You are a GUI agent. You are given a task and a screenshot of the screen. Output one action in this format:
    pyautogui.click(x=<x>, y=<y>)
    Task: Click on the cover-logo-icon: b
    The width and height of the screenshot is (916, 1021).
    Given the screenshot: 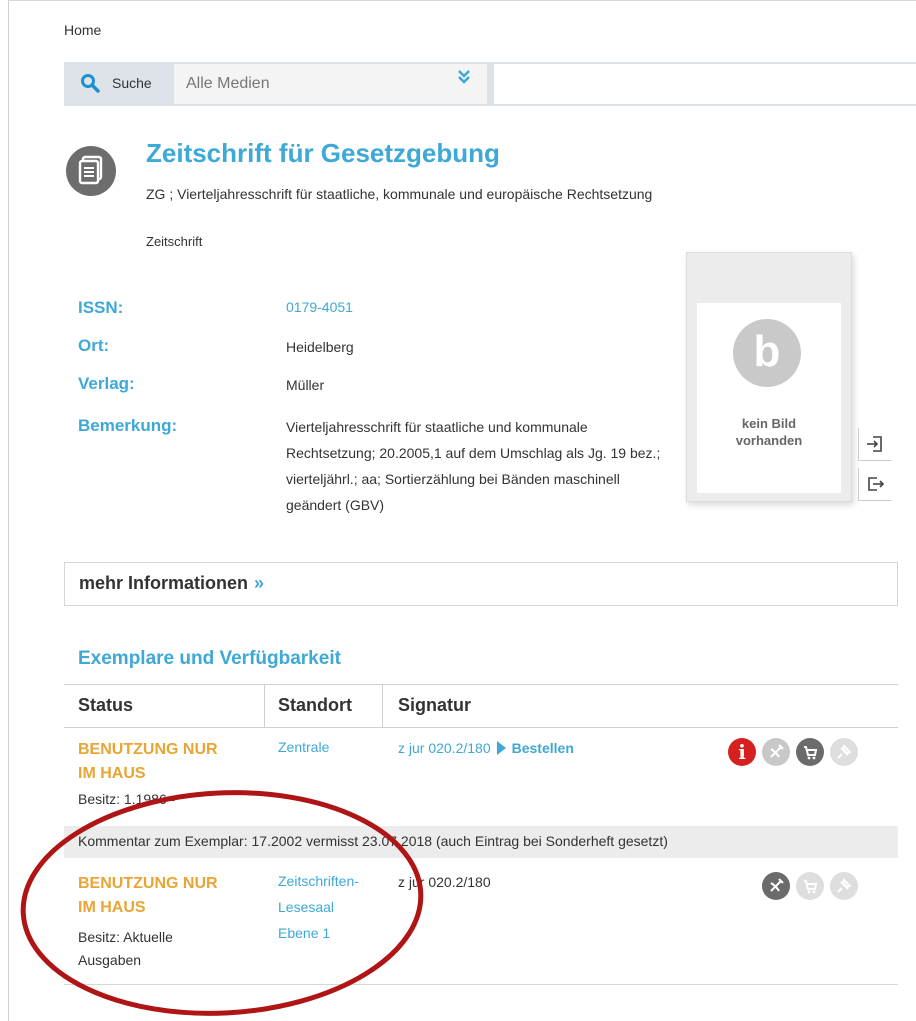 What is the action you would take?
    pyautogui.click(x=767, y=353)
    